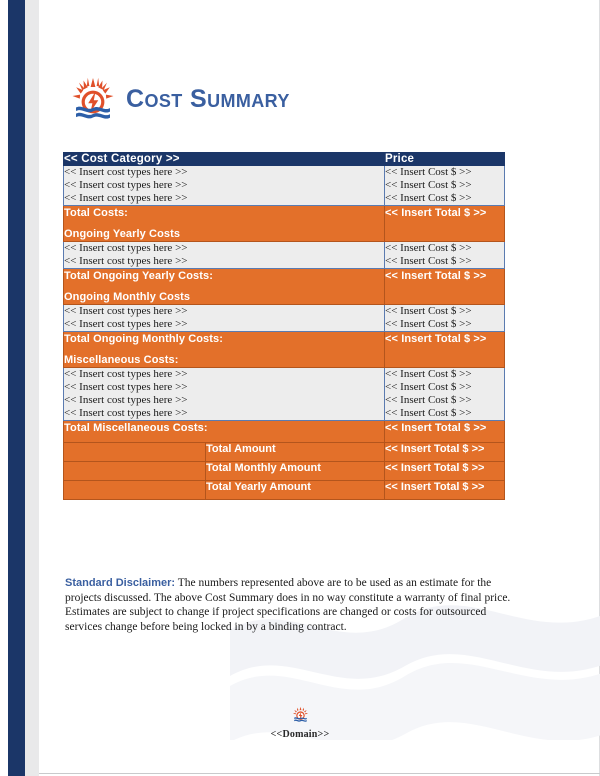 The height and width of the screenshot is (776, 600). Describe the element at coordinates (444, 159) in the screenshot. I see `column-header-price: Price` at that location.